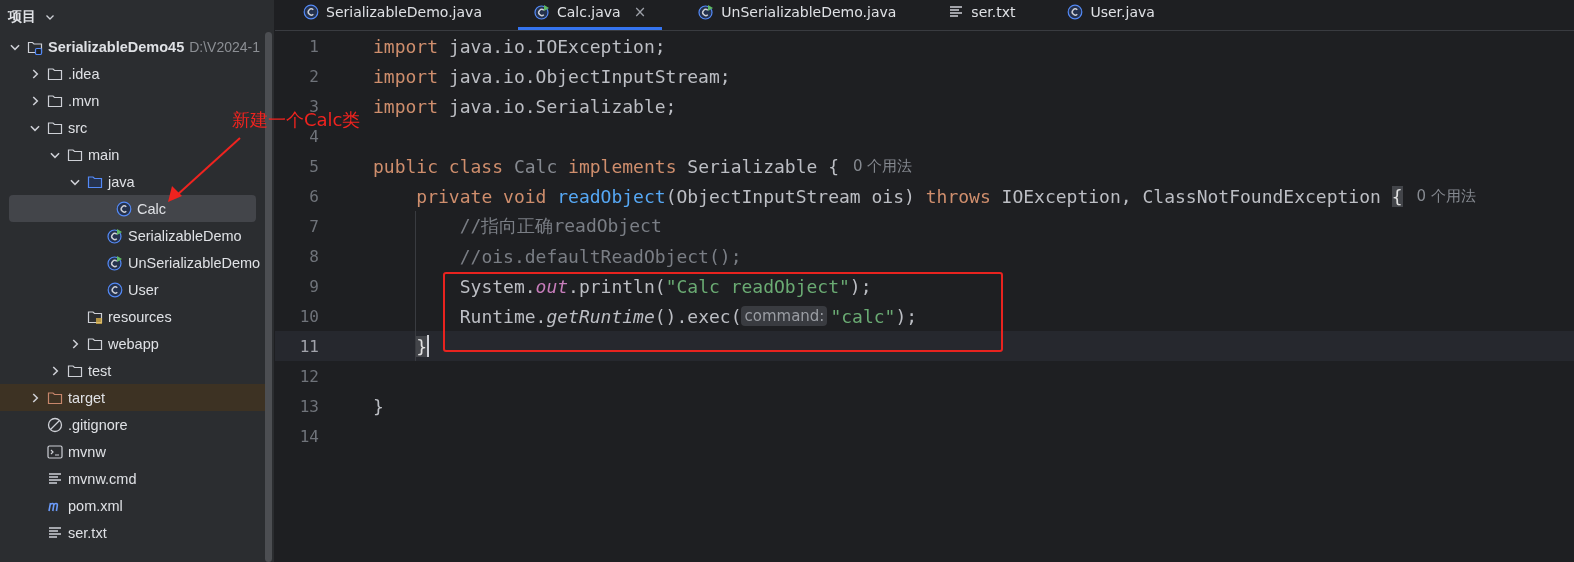 Image resolution: width=1574 pixels, height=562 pixels. What do you see at coordinates (757, 286) in the screenshot?
I see `code-string: "Calc readObject"` at bounding box center [757, 286].